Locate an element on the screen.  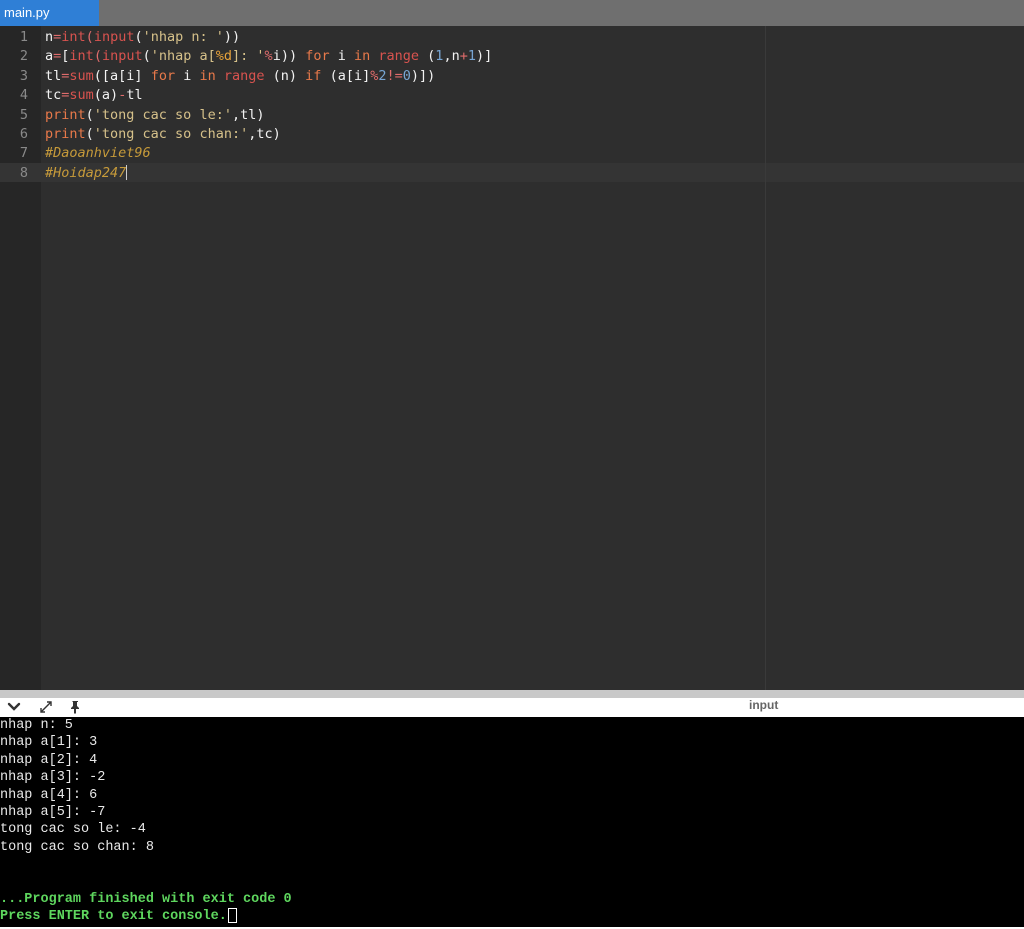
tab-main-py: main.py is located at coordinates (49, 13).